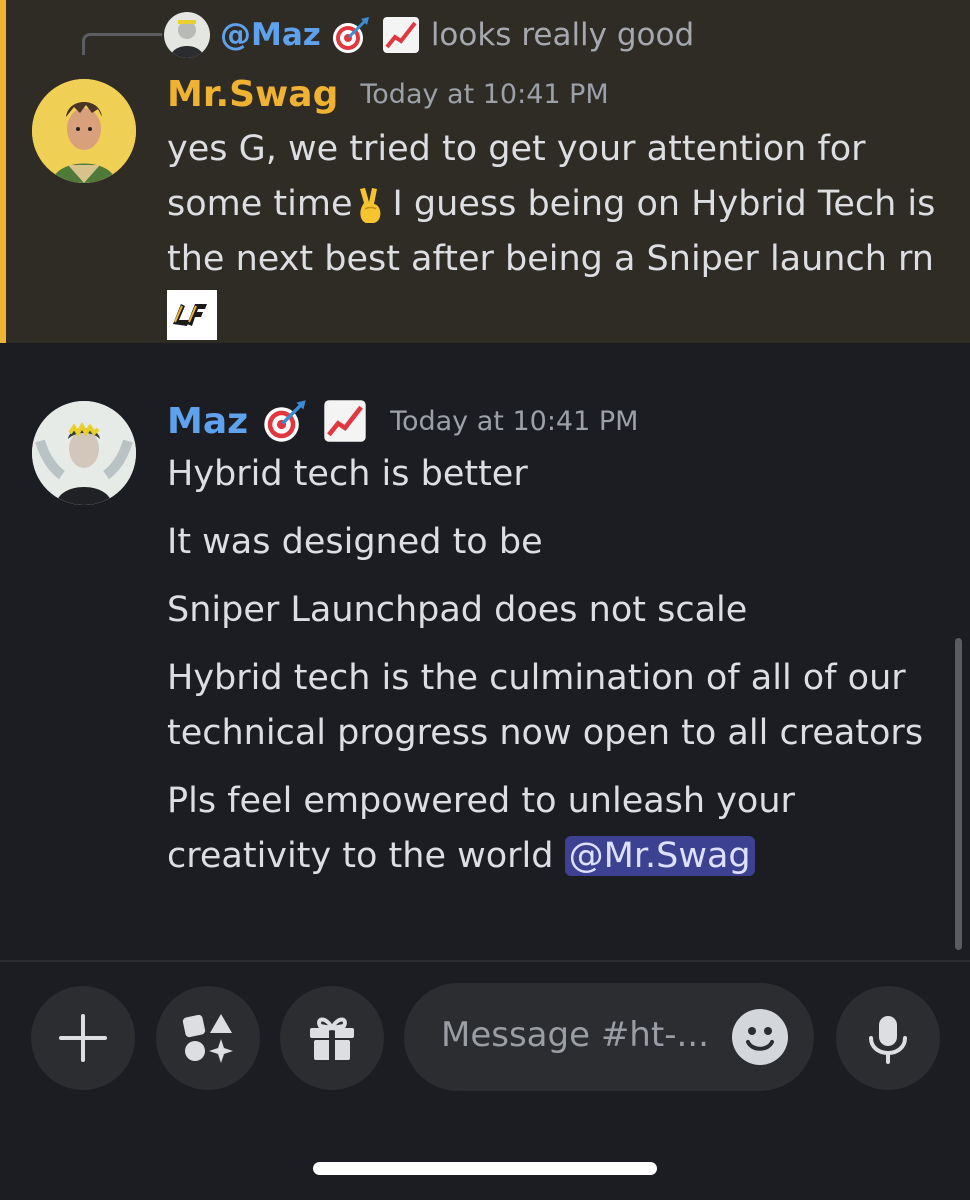 The width and height of the screenshot is (970, 1200). Describe the element at coordinates (457, 610) in the screenshot. I see `message-line: Sniper Launchpad does not scale` at that location.